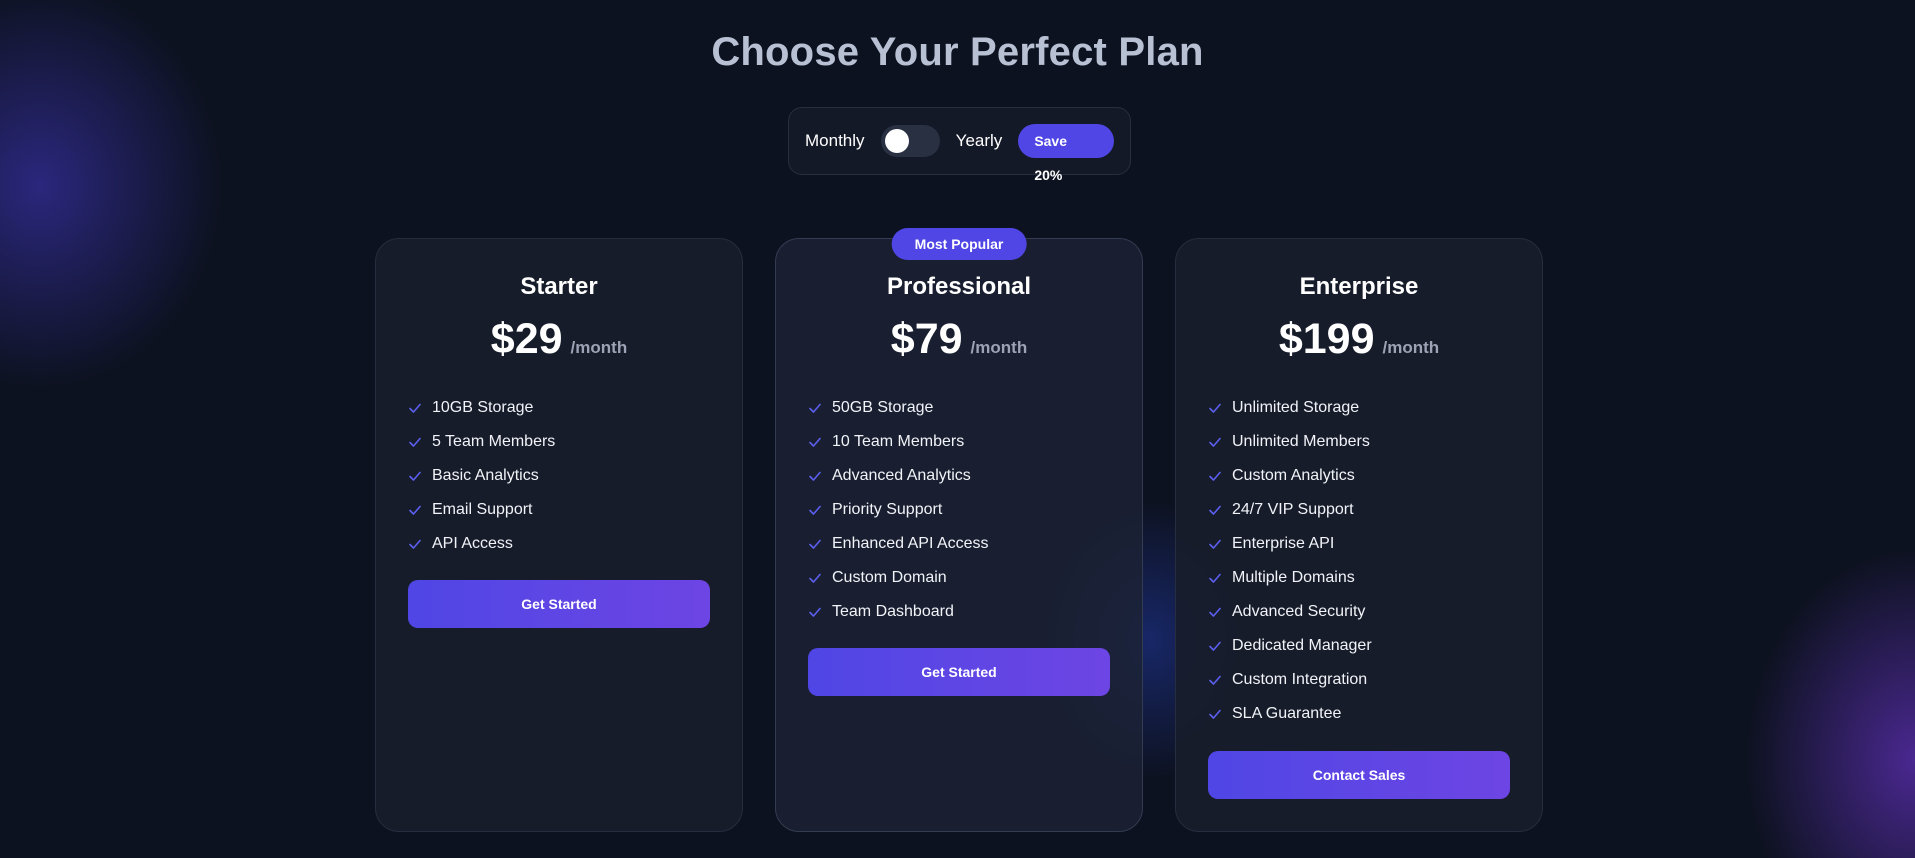 Image resolution: width=1915 pixels, height=858 pixels. I want to click on feature-item: Basic Analytics, so click(559, 476).